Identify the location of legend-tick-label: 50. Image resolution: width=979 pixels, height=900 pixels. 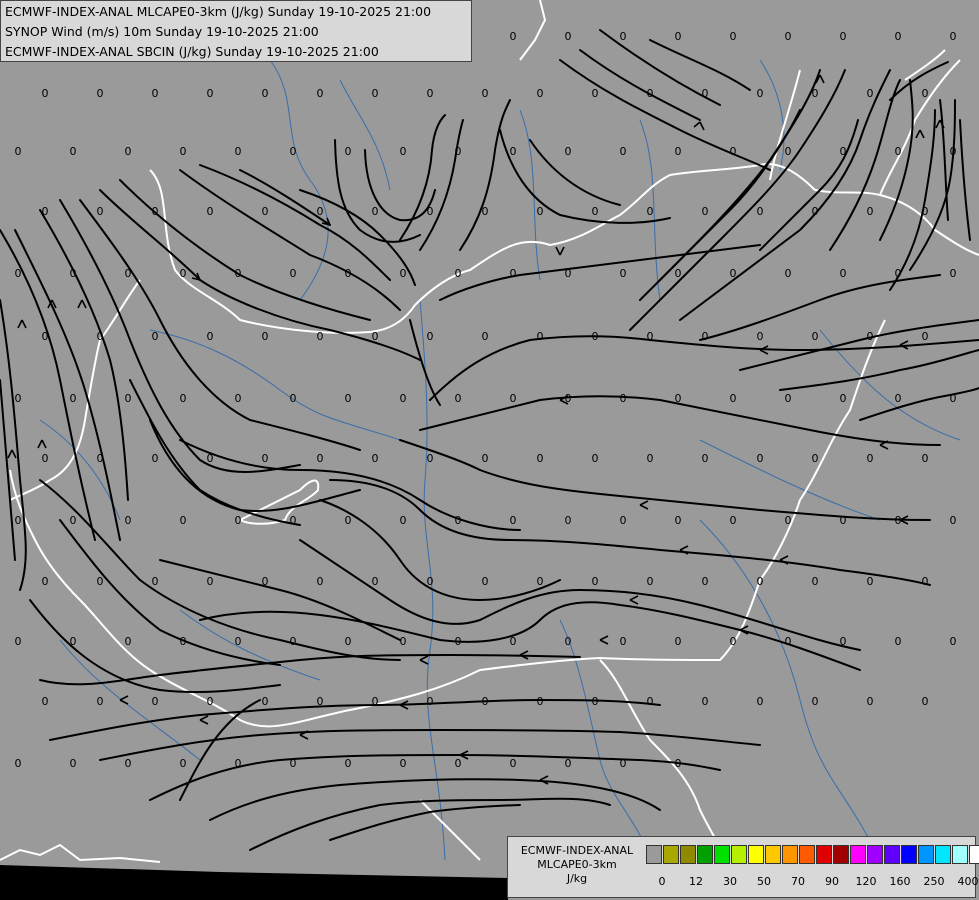
(764, 881).